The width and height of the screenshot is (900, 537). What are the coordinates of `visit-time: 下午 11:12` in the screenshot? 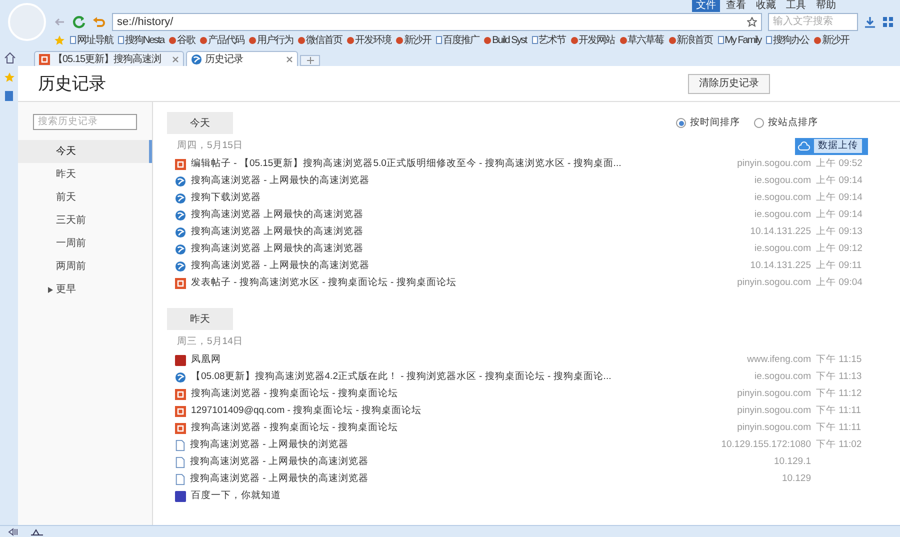 It's located at (839, 394).